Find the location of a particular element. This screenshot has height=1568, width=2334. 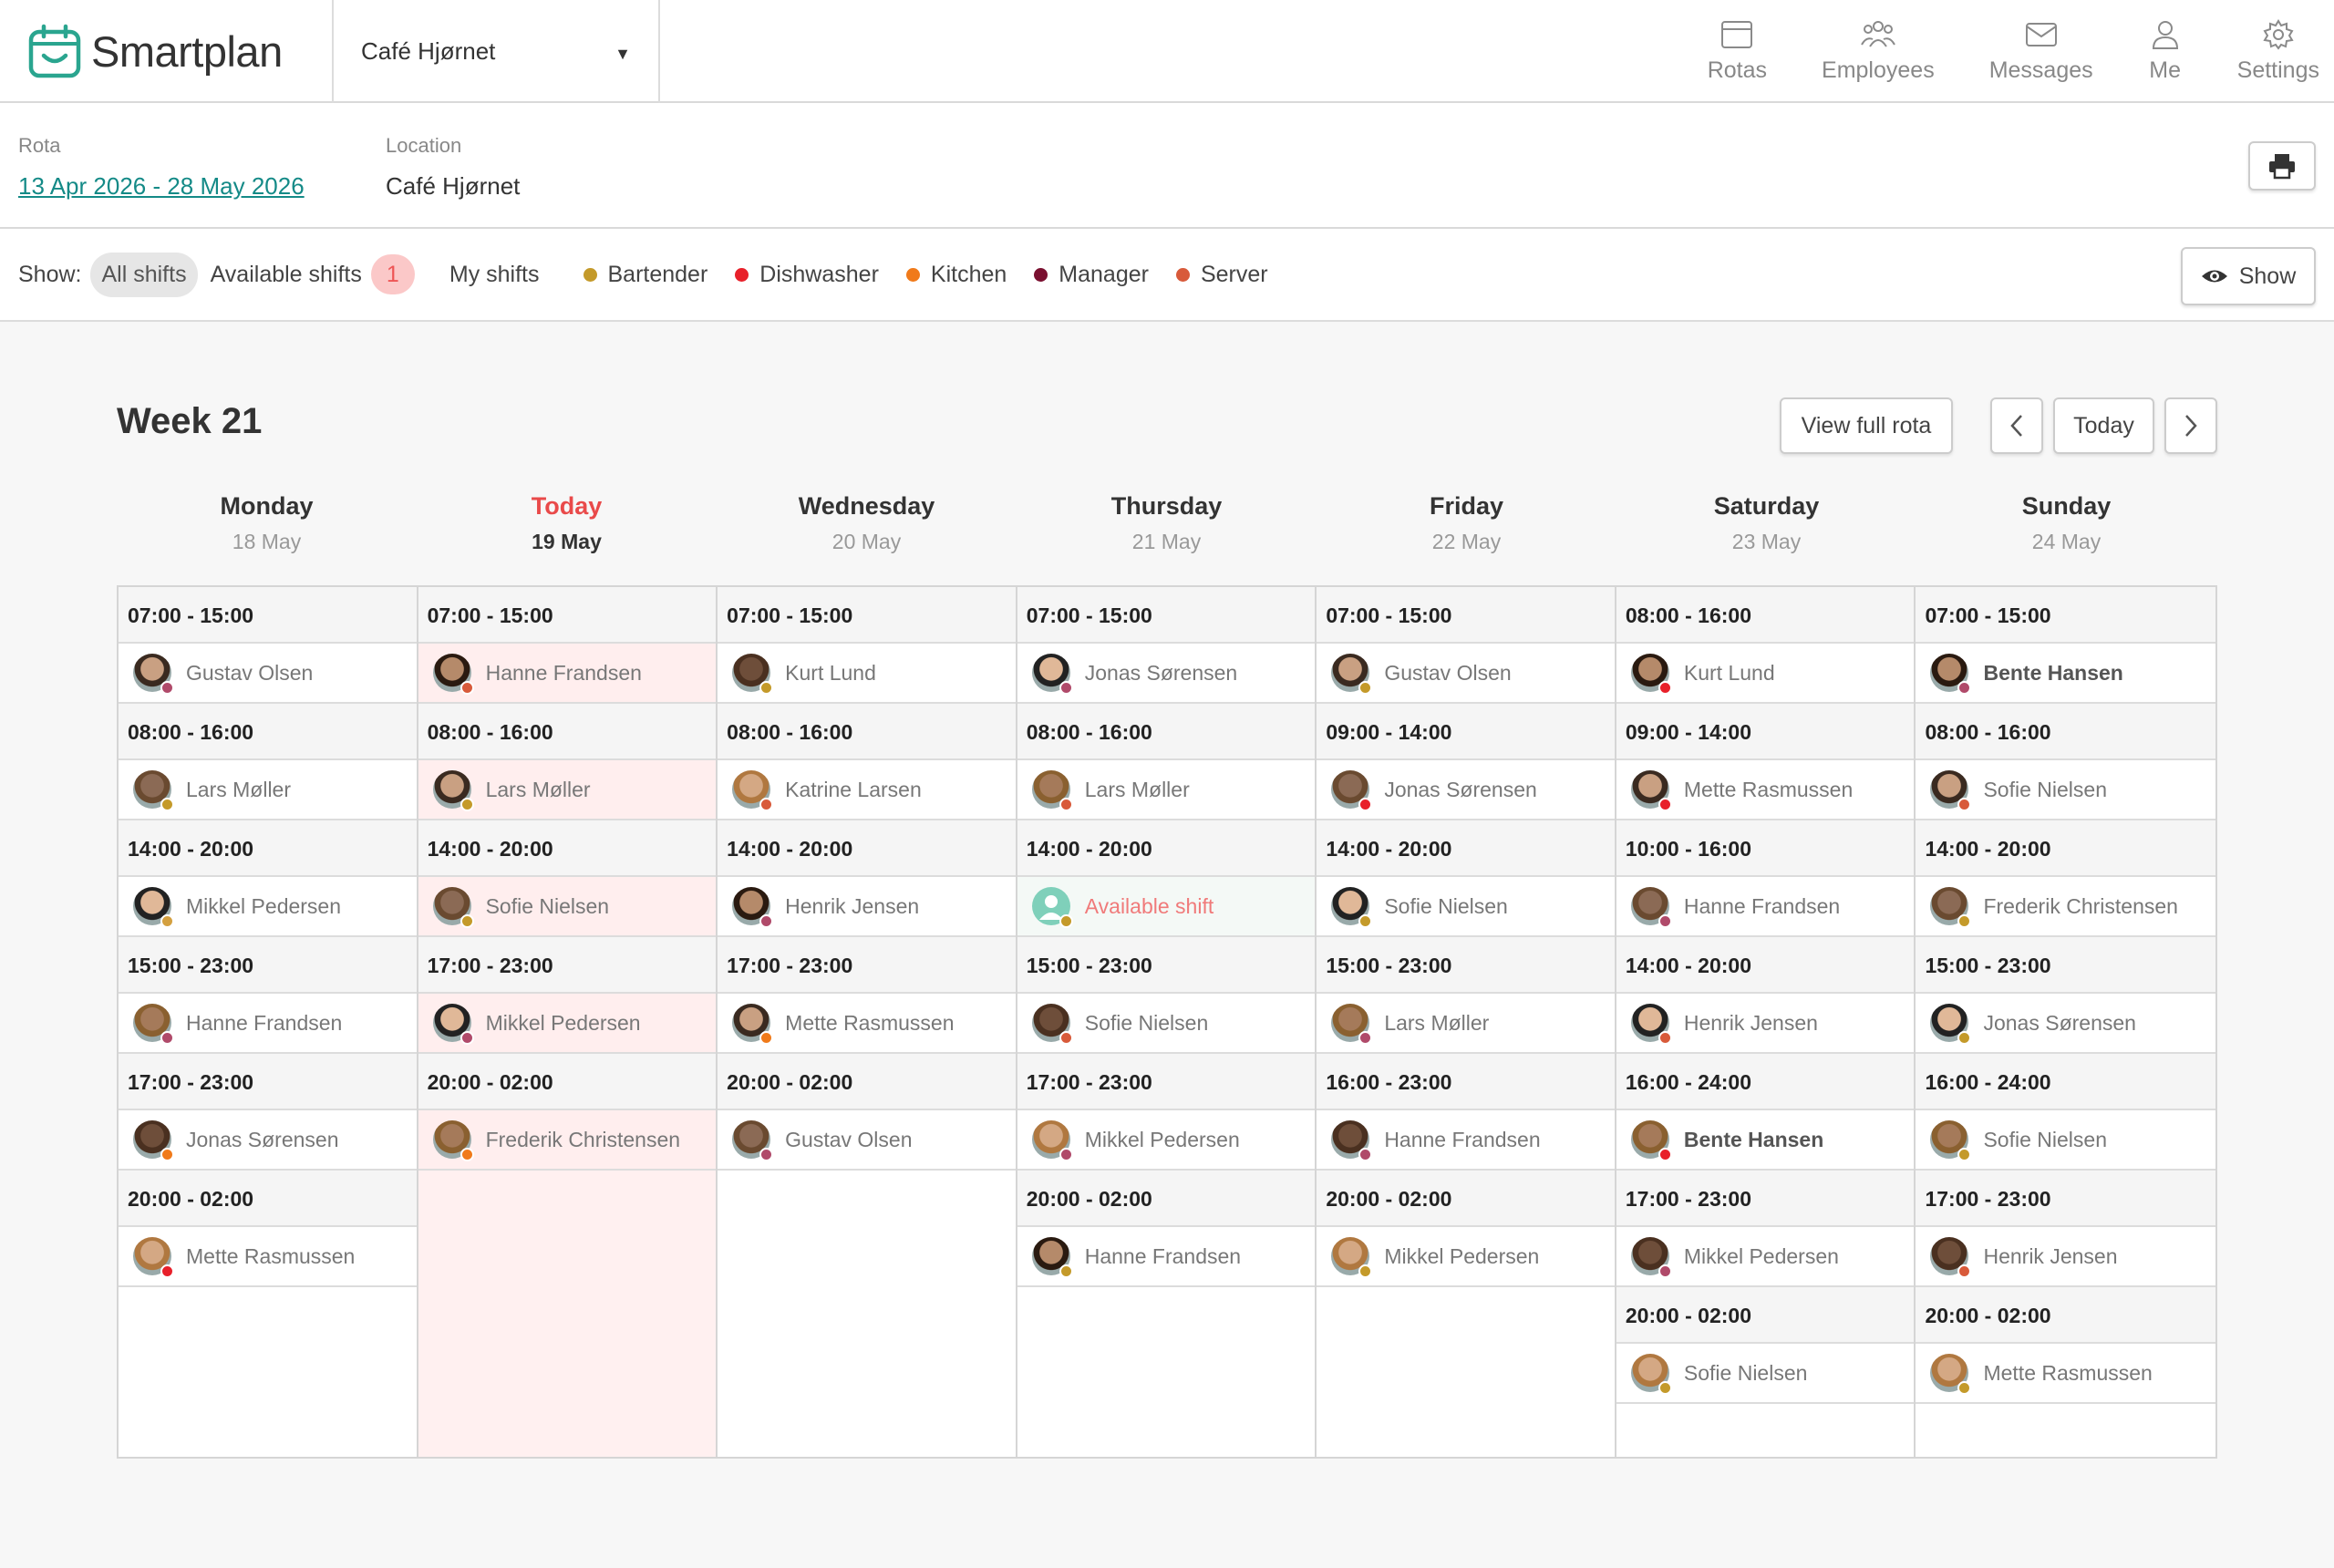

shift-time: 15:00 - 23:00 is located at coordinates (2066, 965).